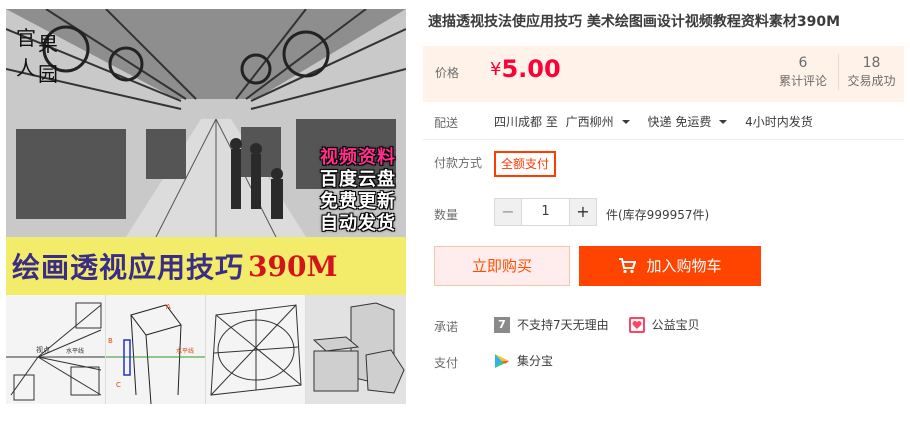 This screenshot has width=910, height=426. Describe the element at coordinates (168, 307) in the screenshot. I see `sketch-label: A` at that location.